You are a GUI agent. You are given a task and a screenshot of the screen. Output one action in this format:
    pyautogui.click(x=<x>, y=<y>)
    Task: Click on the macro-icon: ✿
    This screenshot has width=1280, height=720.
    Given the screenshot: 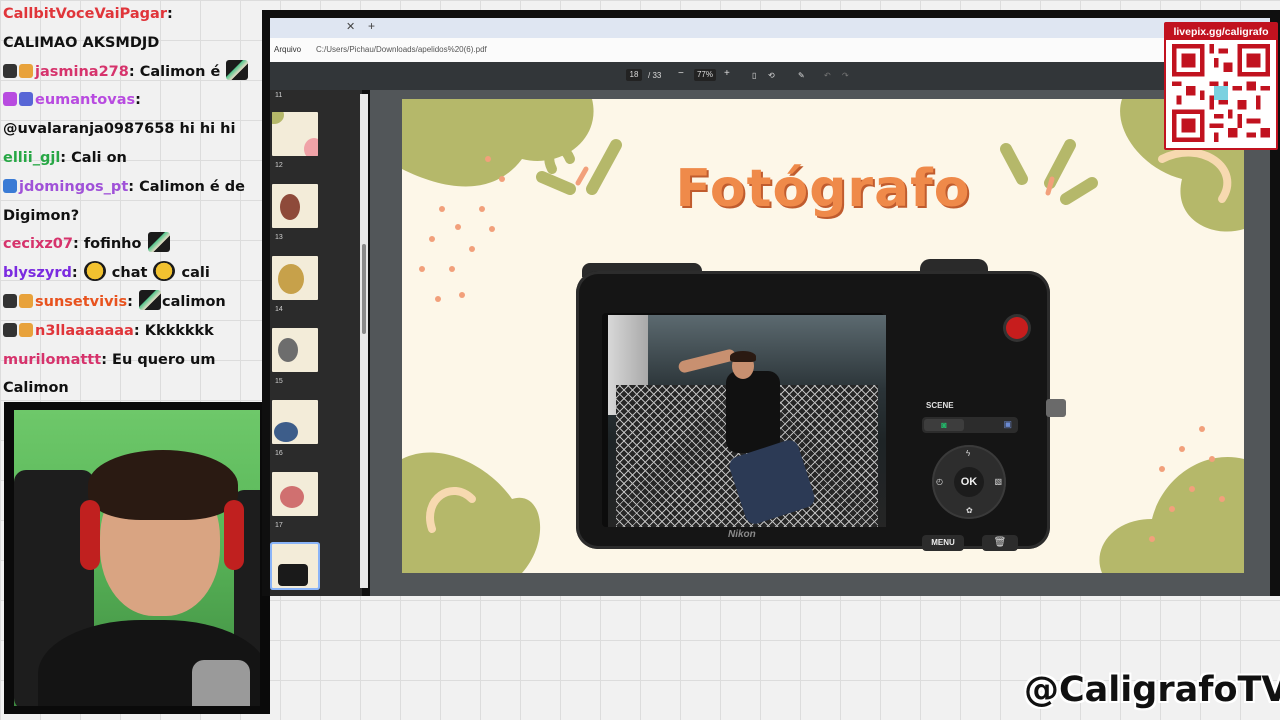 What is the action you would take?
    pyautogui.click(x=969, y=510)
    